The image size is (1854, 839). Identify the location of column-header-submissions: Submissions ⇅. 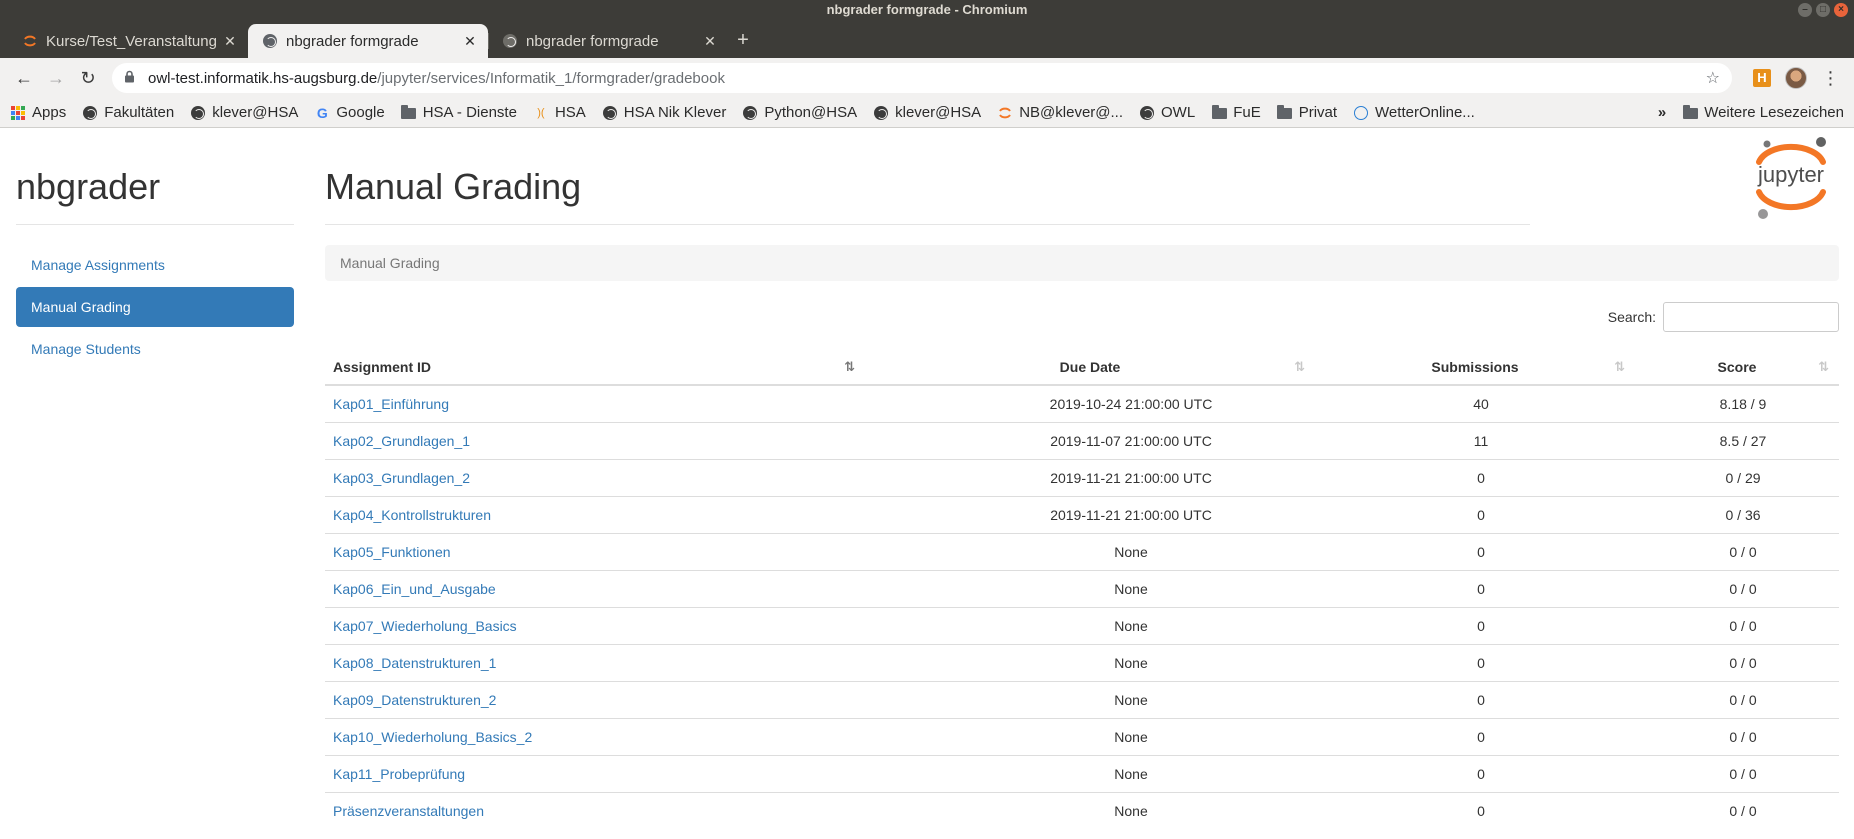
(1475, 367).